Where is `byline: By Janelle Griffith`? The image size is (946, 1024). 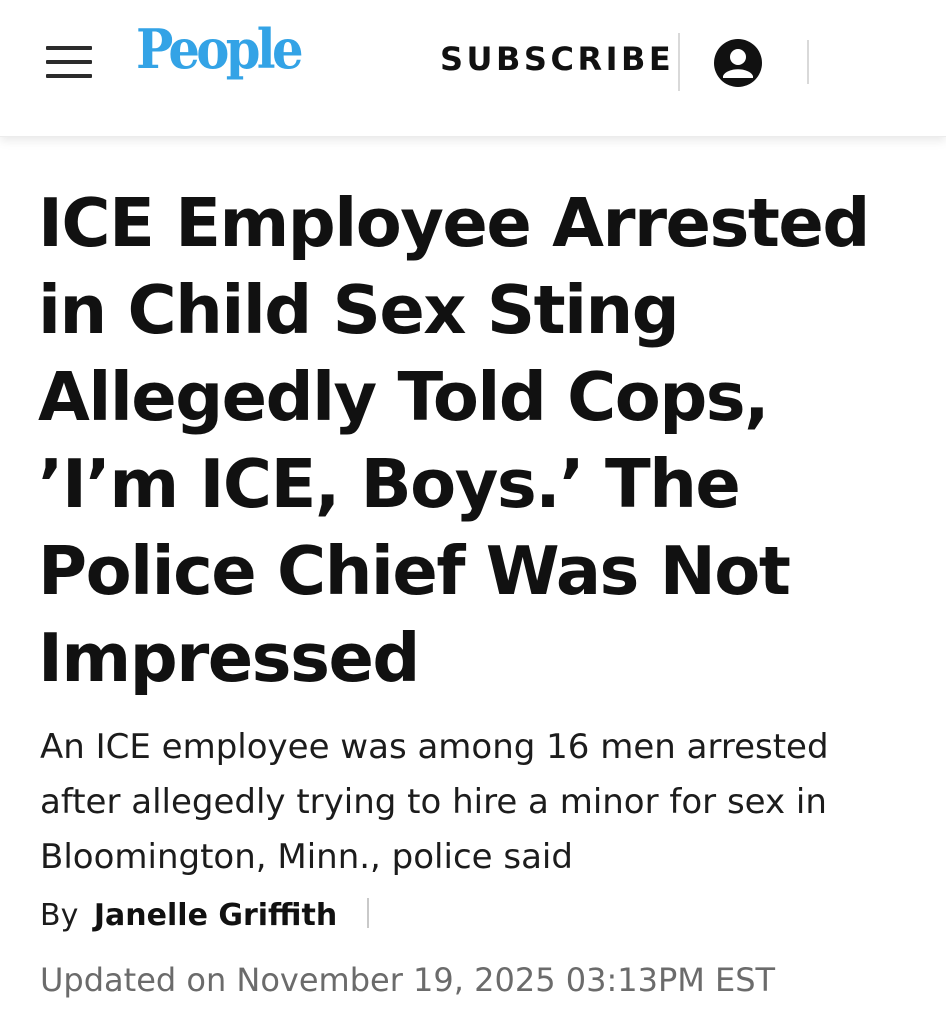
byline: By Janelle Griffith is located at coordinates (204, 916).